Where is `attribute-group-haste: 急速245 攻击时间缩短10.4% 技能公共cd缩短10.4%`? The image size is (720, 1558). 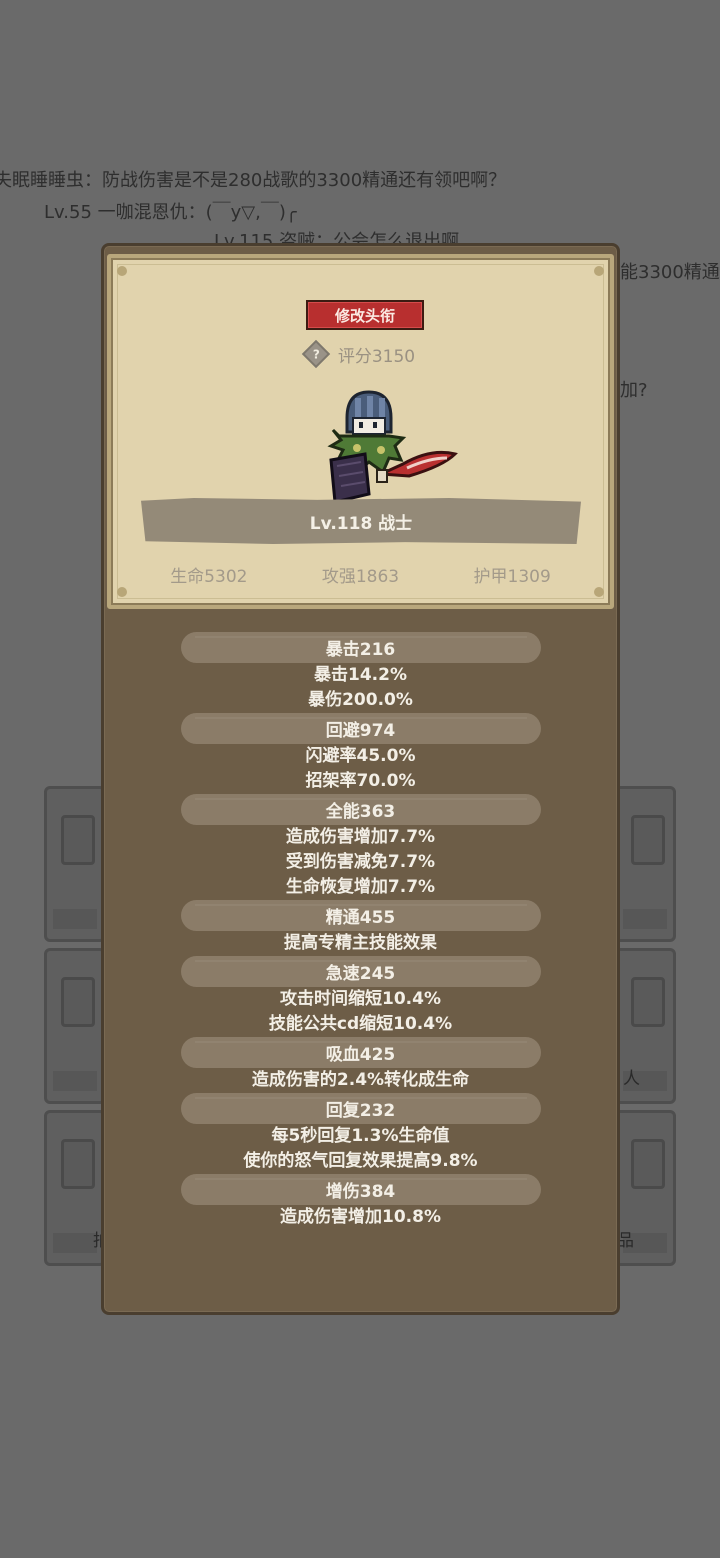 attribute-group-haste: 急速245 攻击时间缩短10.4% 技能公共cd缩短10.4% is located at coordinates (360, 996).